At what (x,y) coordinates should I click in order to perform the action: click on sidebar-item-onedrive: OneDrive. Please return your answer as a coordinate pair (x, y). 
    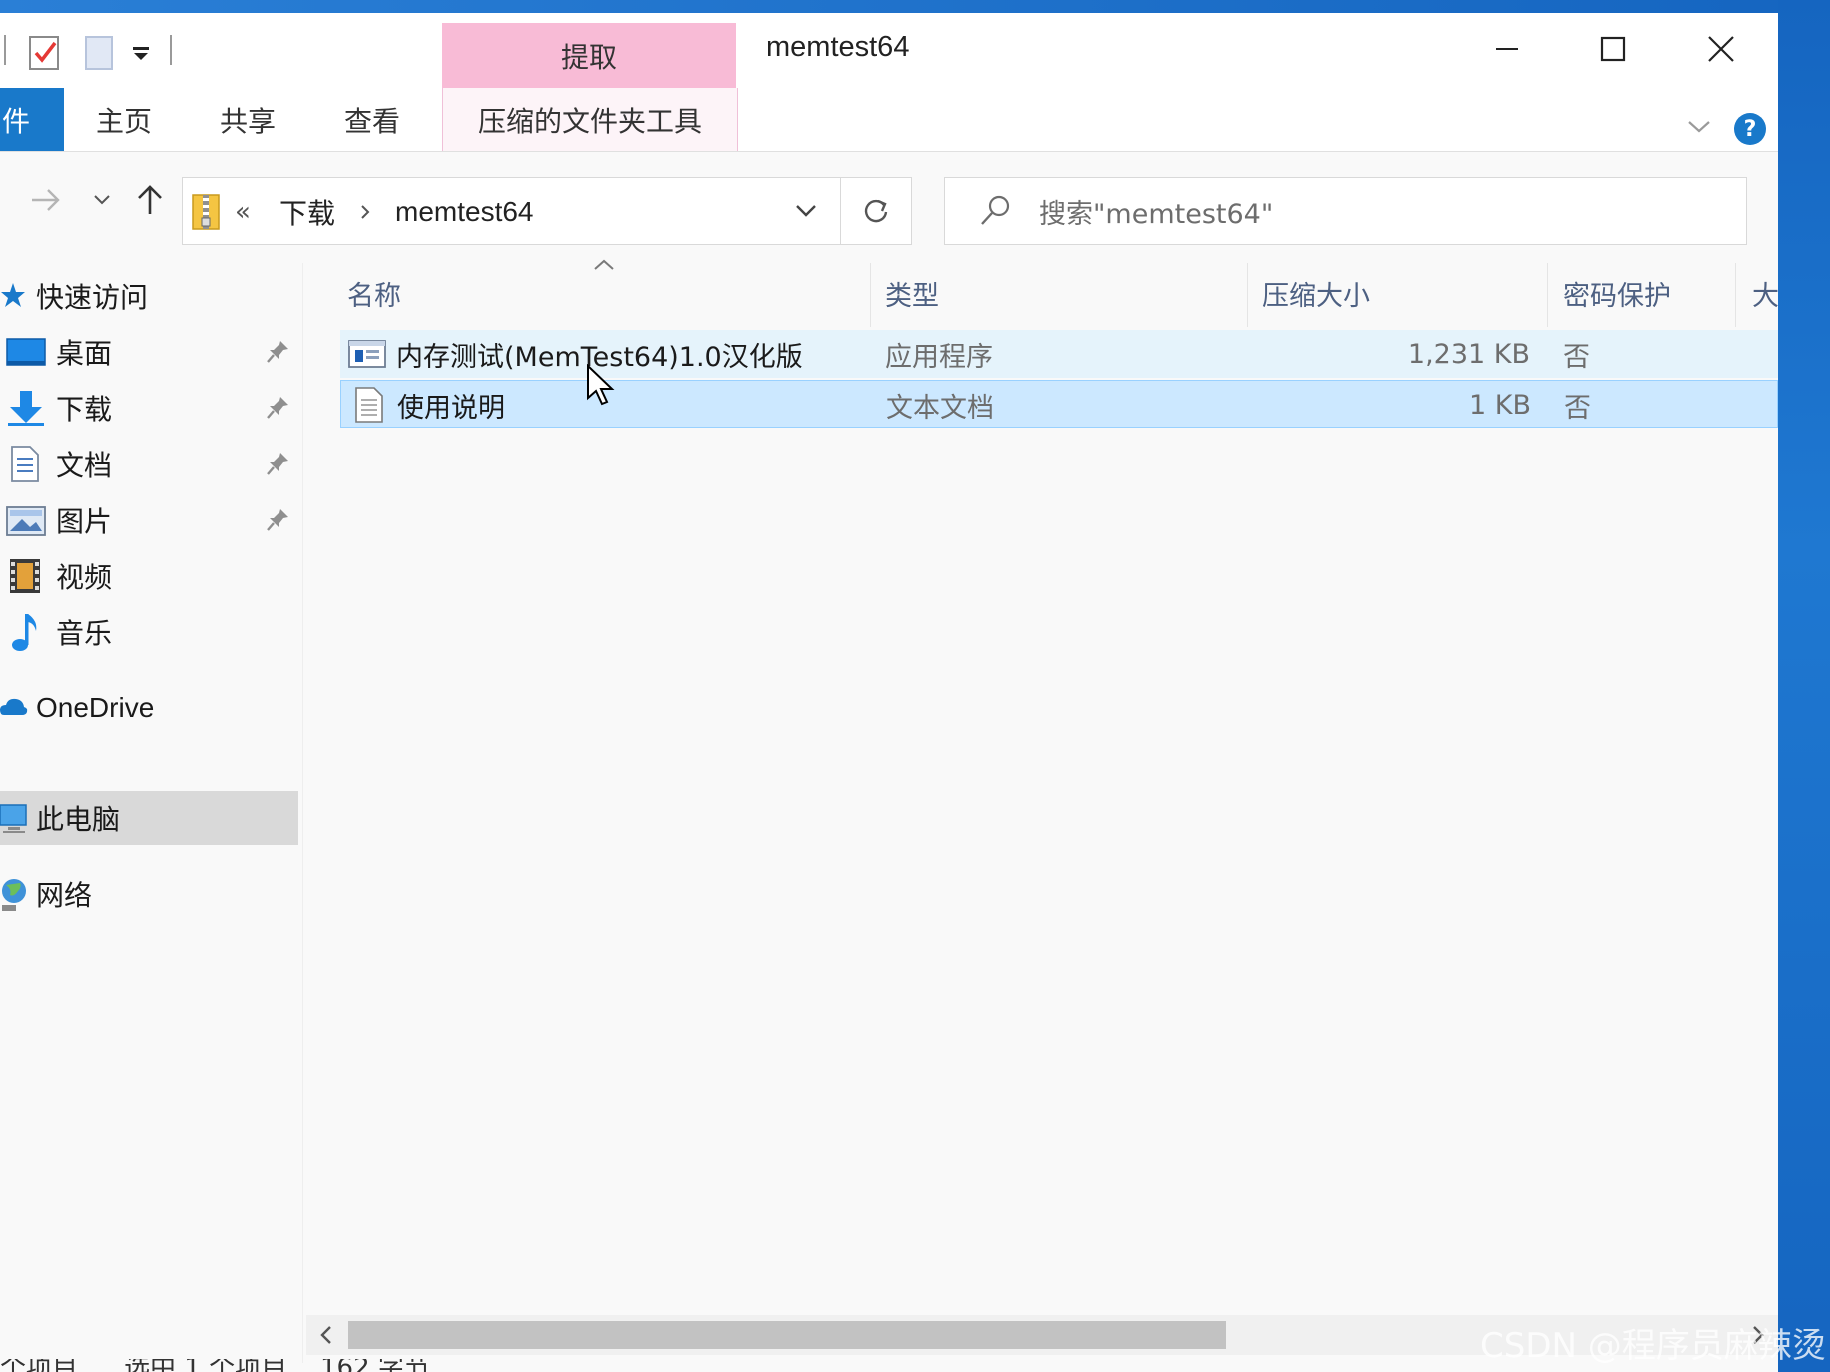
    Looking at the image, I should click on (150, 708).